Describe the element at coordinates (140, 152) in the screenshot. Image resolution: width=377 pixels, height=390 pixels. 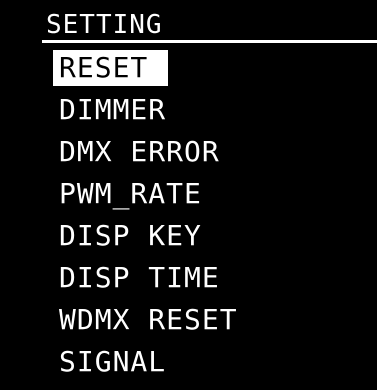
I see `menu-item-dmx-error: DMX ERROR` at that location.